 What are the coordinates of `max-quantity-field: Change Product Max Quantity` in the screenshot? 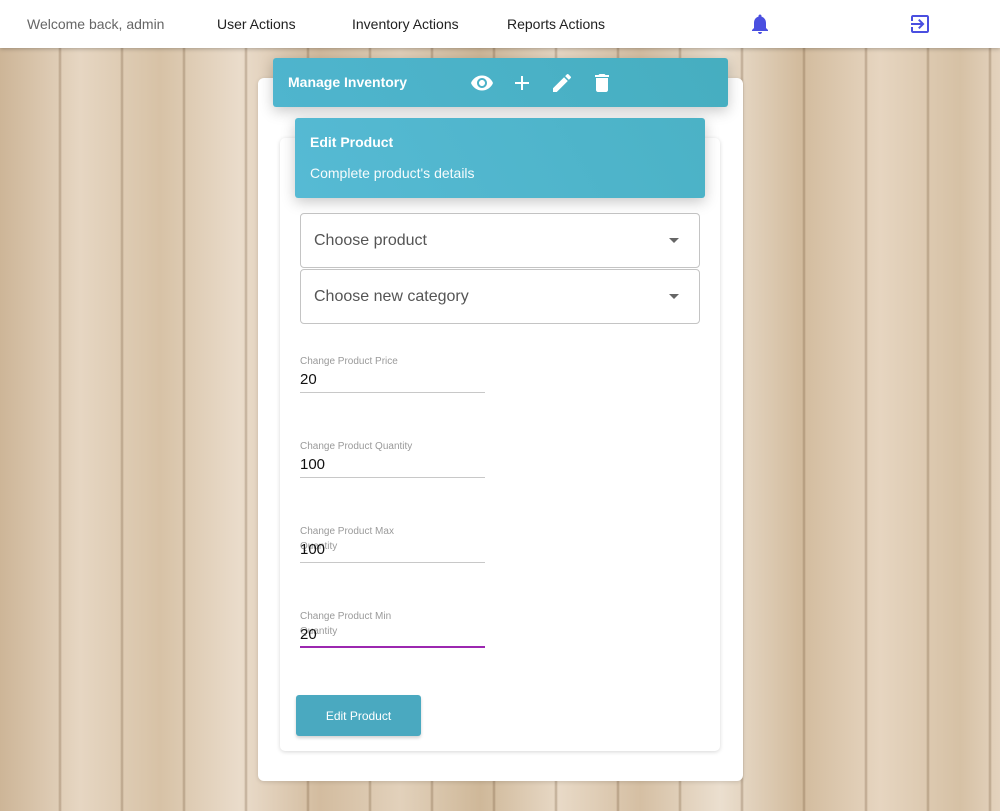 It's located at (392, 548).